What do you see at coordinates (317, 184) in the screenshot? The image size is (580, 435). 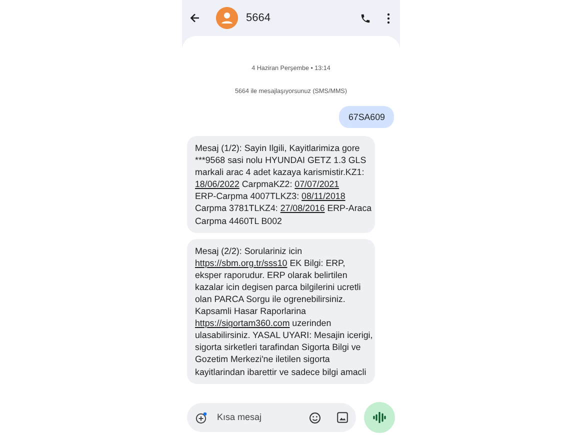 I see `message-link: 07/07/2021` at bounding box center [317, 184].